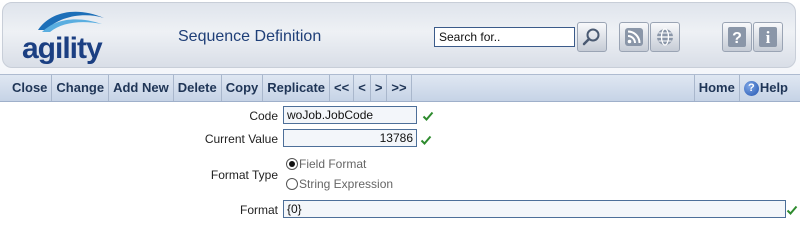 The width and height of the screenshot is (800, 240). I want to click on format-field, so click(534, 209).